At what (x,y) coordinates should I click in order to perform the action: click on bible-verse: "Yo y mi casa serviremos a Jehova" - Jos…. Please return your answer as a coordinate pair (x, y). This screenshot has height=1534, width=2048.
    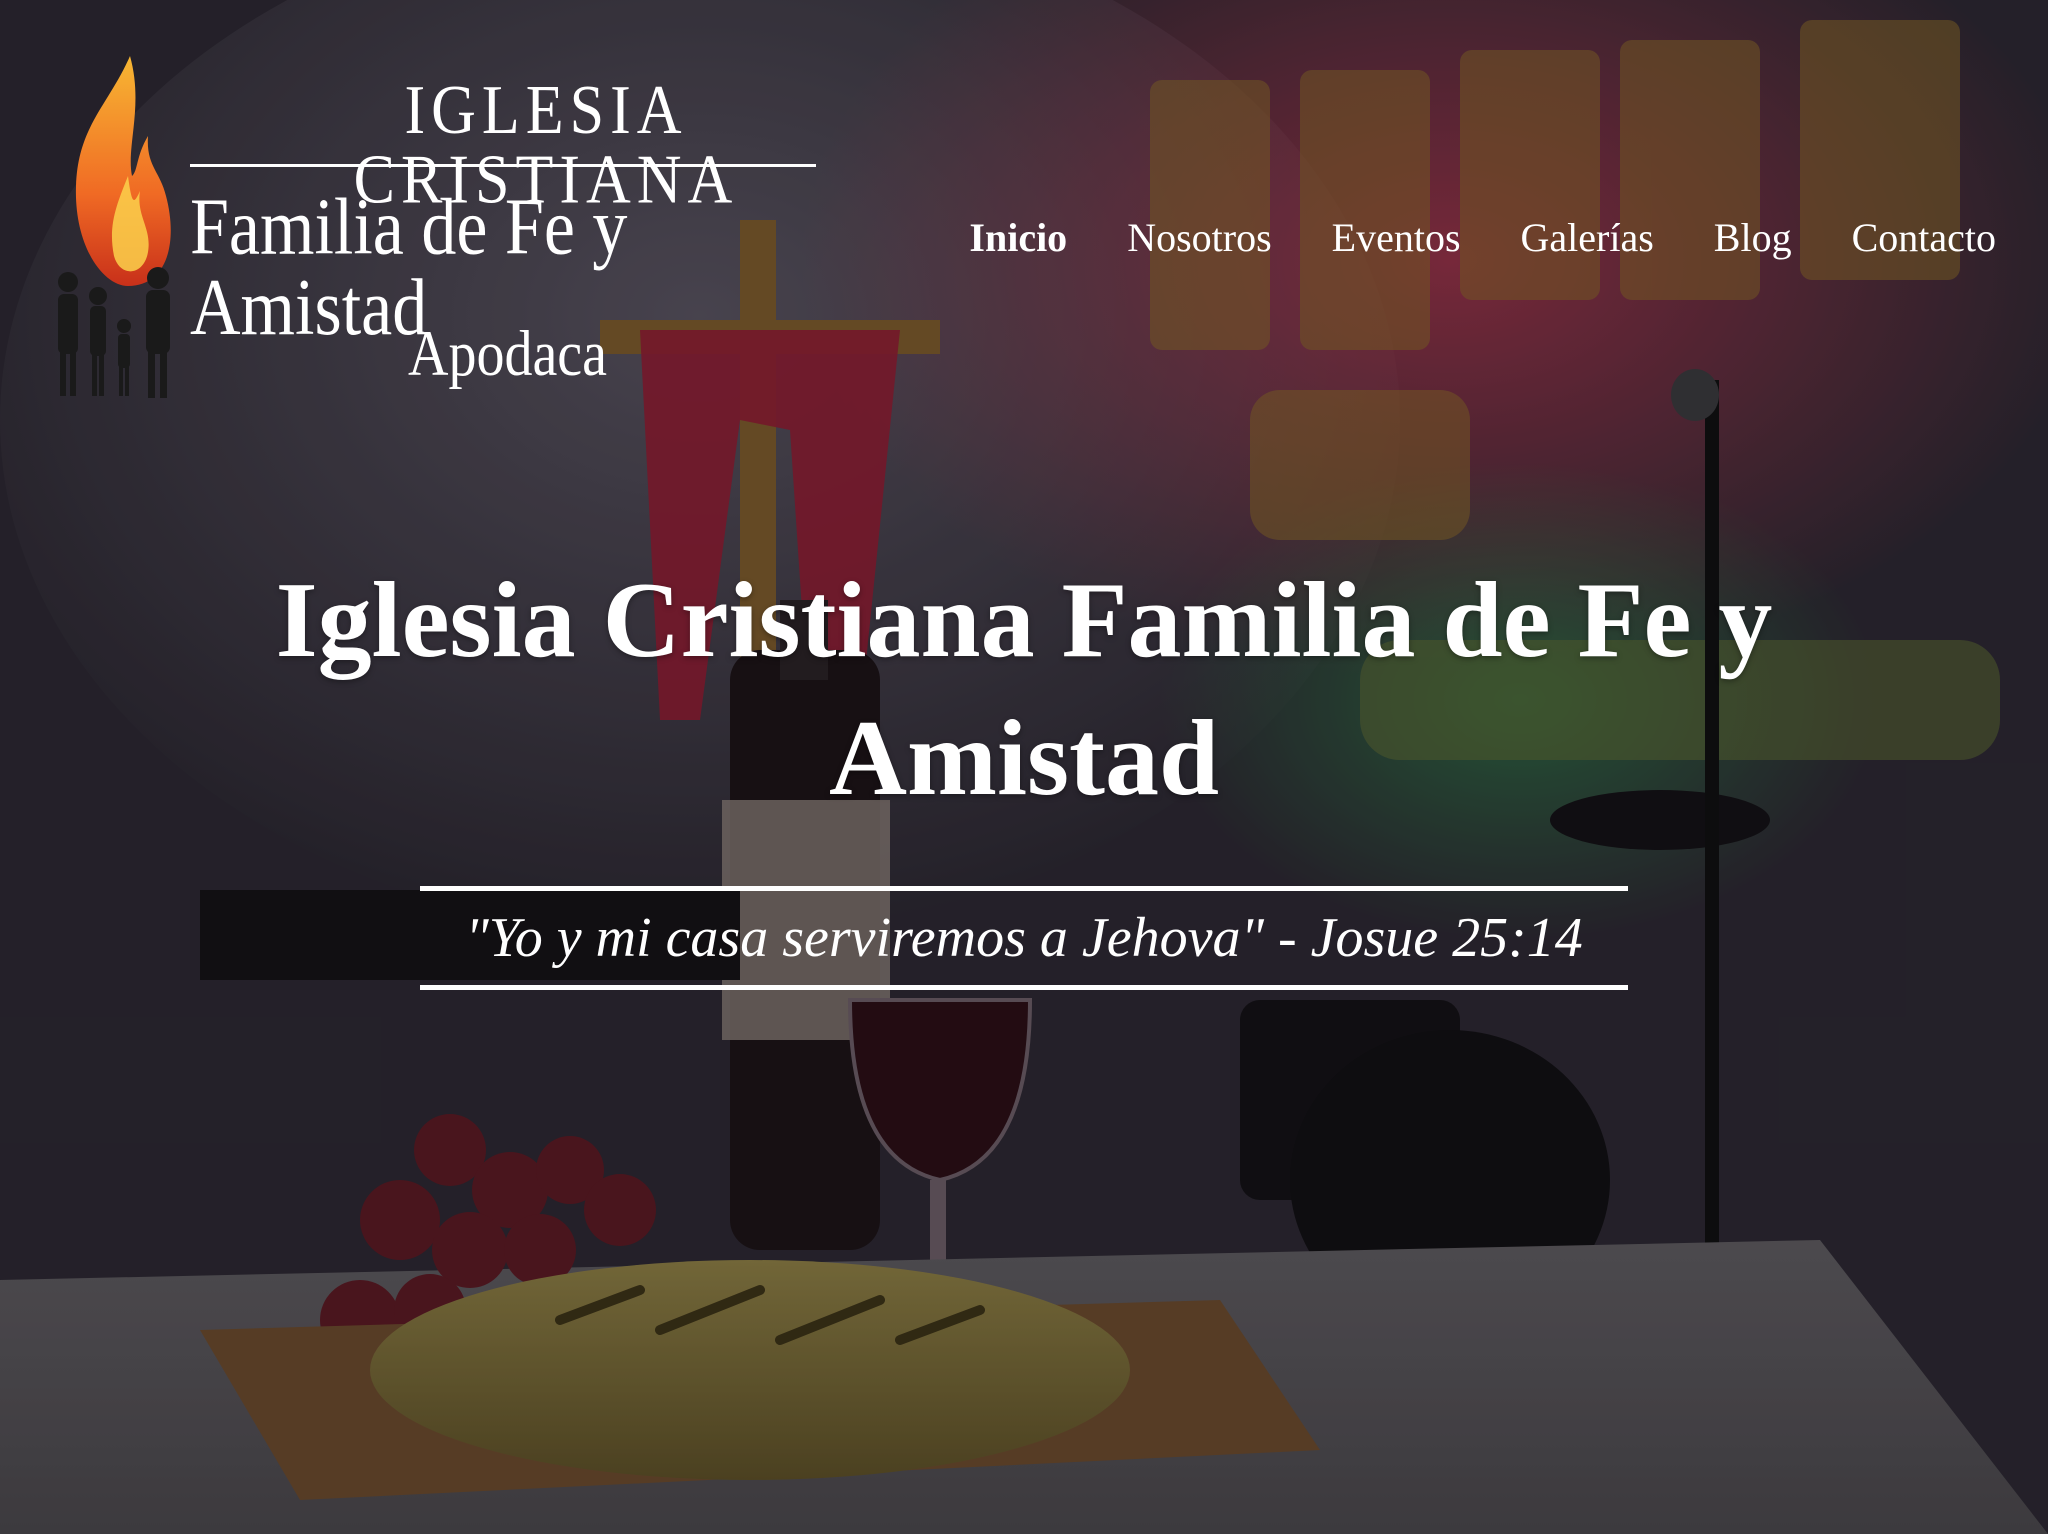
    Looking at the image, I should click on (1024, 938).